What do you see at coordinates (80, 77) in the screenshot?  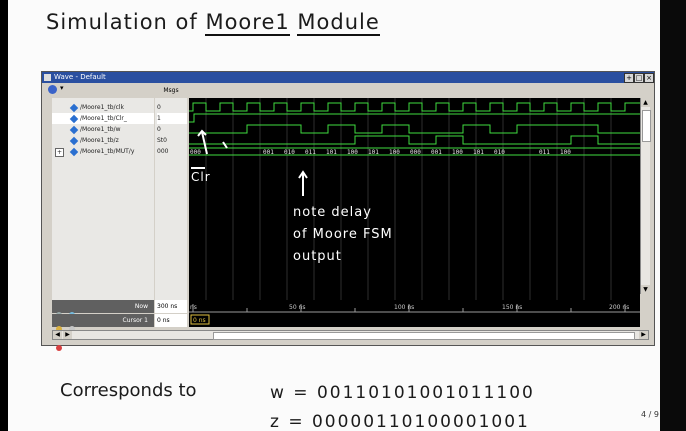 I see `wave-window-title: Wave - Default` at bounding box center [80, 77].